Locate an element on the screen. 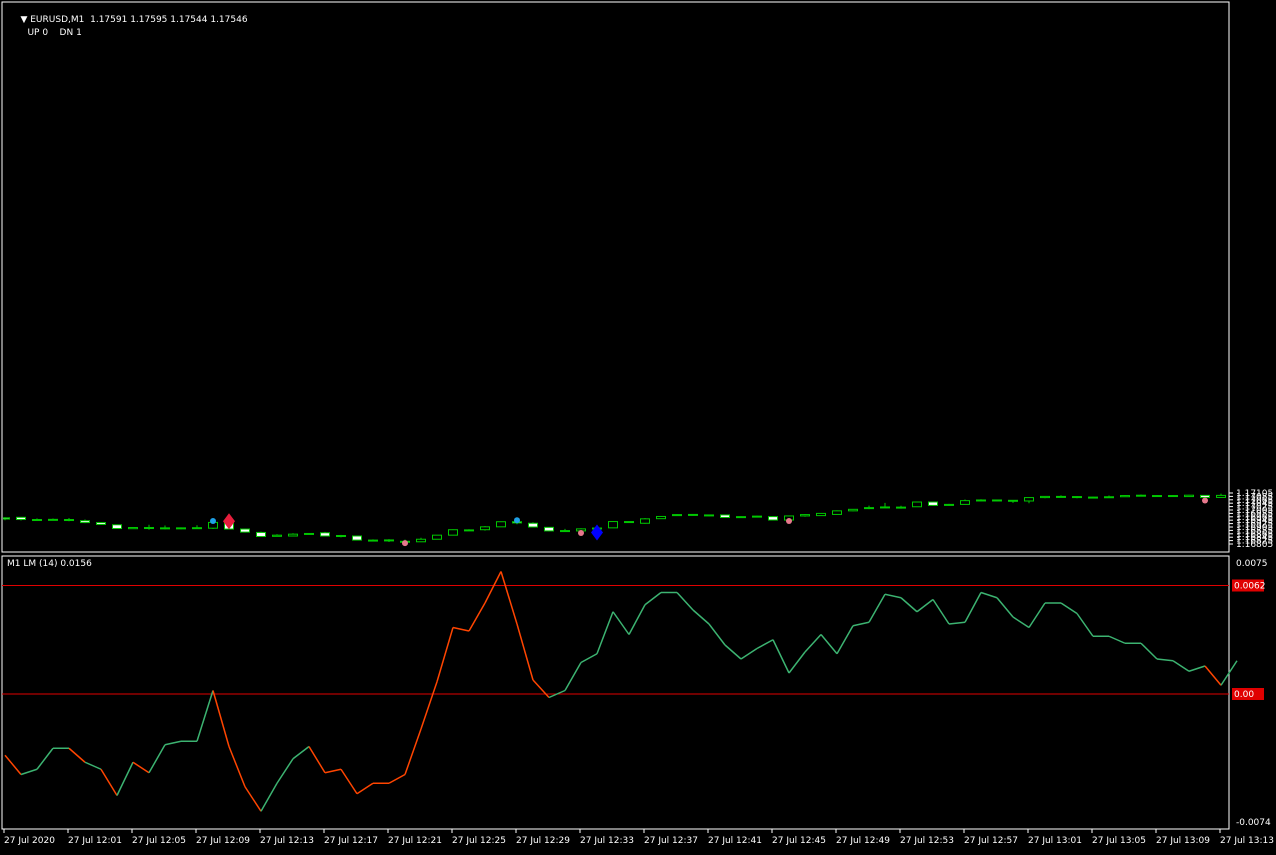 This screenshot has height=855, width=1276. time-axis-label: 27 Jul 12:21 is located at coordinates (415, 841).